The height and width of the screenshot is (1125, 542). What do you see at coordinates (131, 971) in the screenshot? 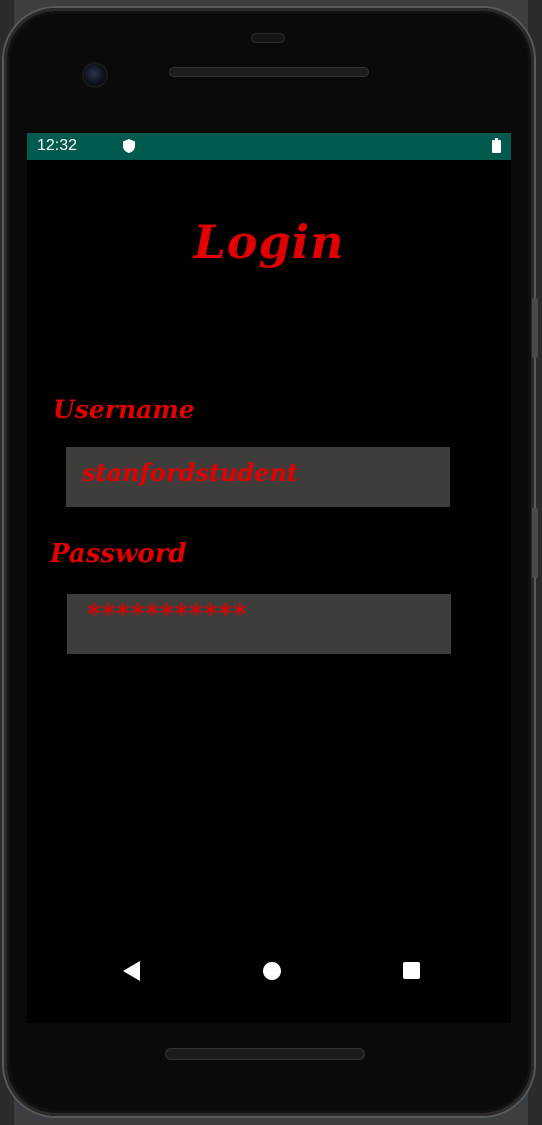
I see `back-icon` at bounding box center [131, 971].